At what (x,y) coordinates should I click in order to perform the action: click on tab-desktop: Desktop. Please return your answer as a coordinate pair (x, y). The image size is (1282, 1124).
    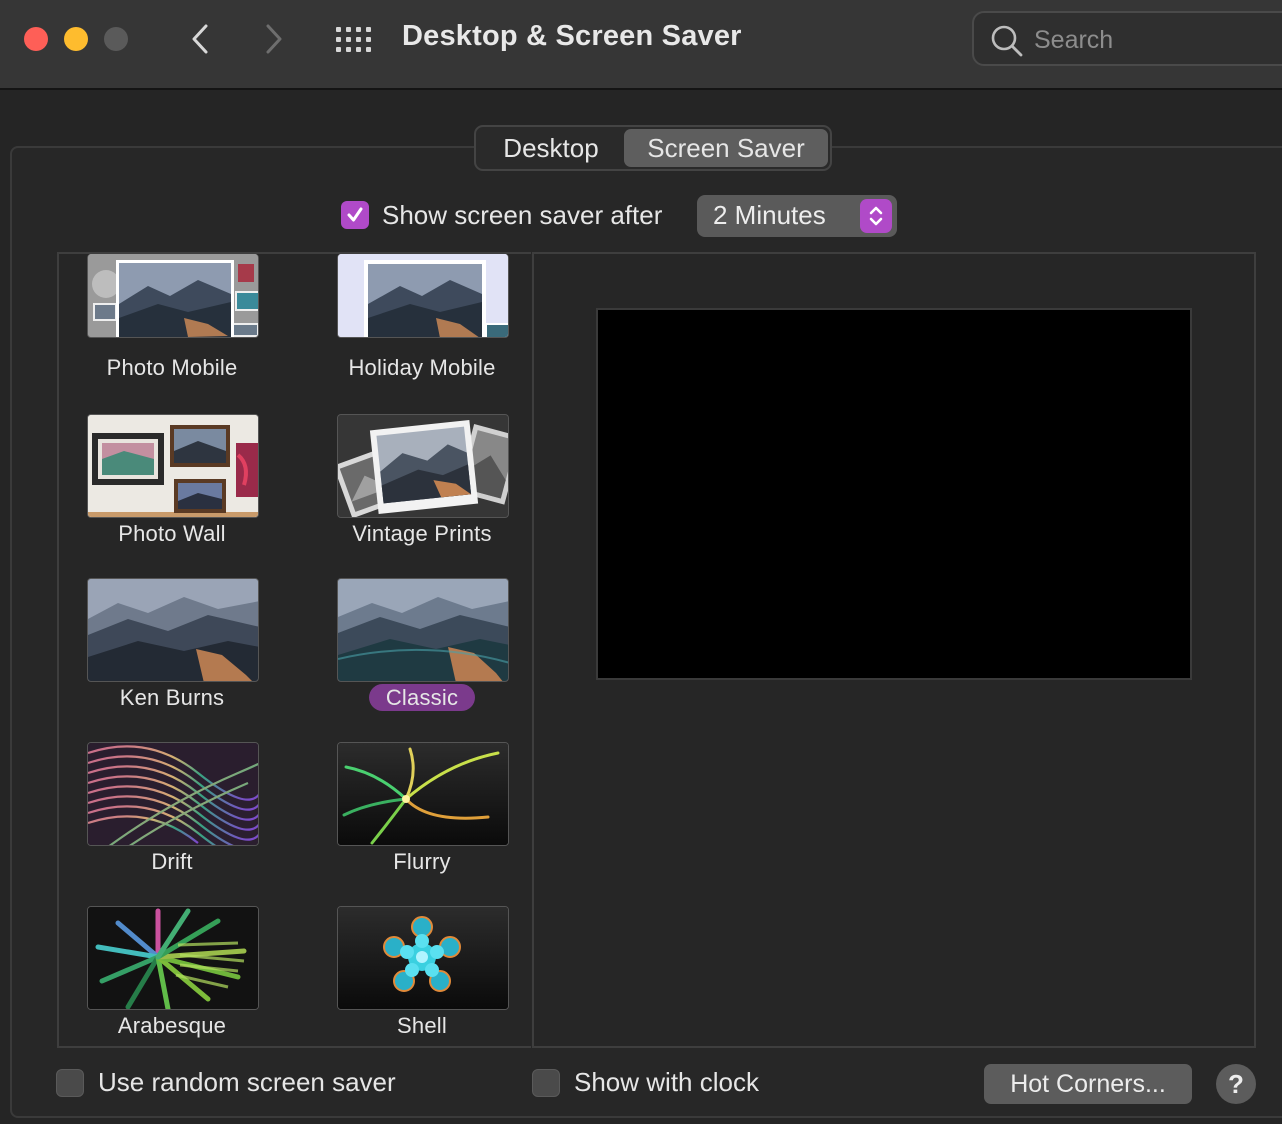
    Looking at the image, I should click on (551, 148).